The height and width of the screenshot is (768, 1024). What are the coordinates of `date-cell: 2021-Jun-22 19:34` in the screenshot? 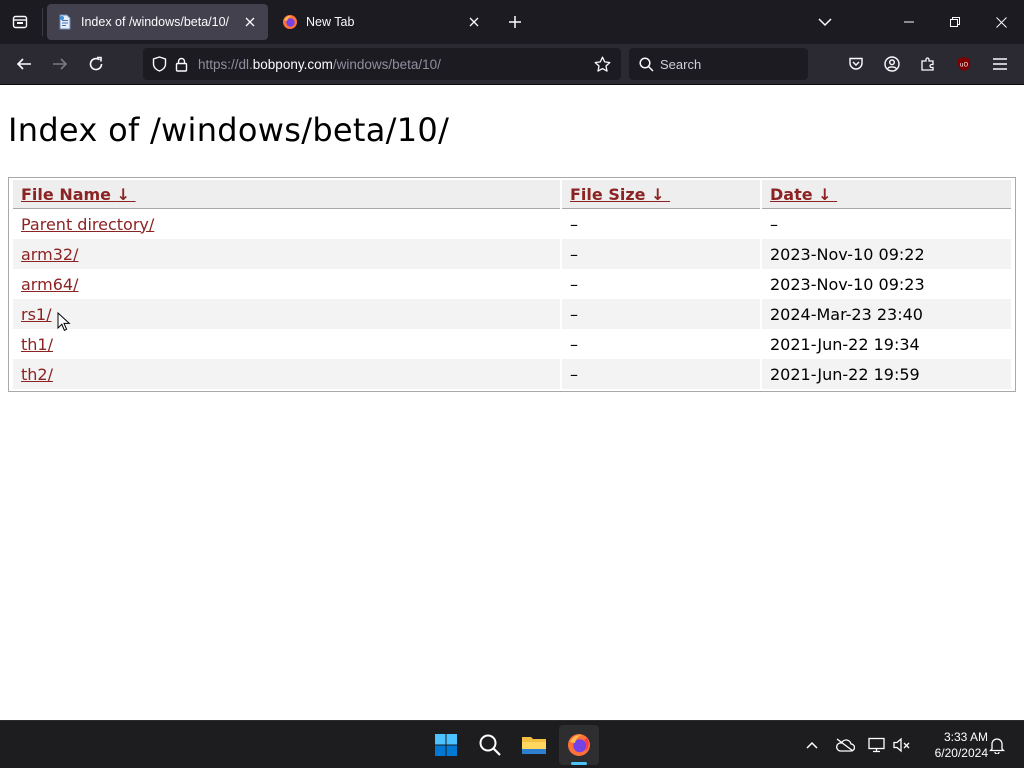 It's located at (845, 344).